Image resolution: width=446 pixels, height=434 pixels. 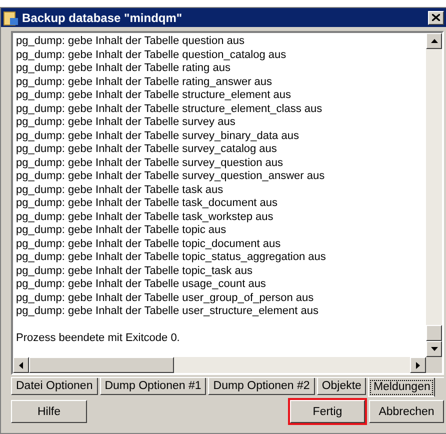 I want to click on log-line: pg_dump: gebe Inhalt der Tabelle survey_binary_data aus, so click(x=158, y=136).